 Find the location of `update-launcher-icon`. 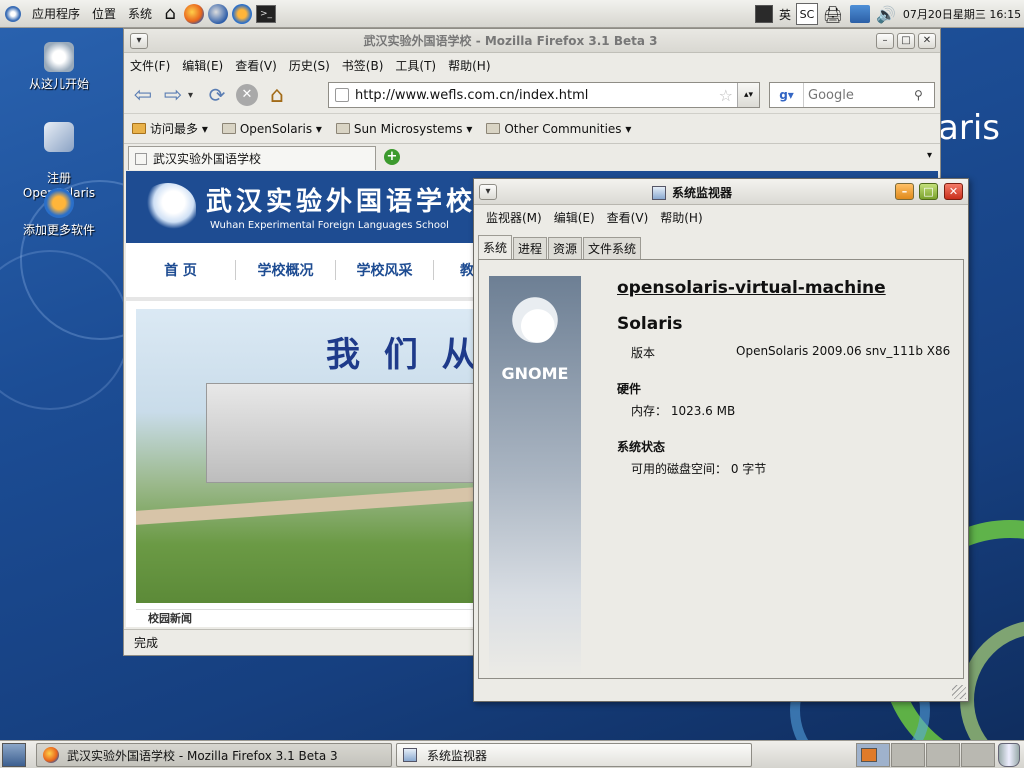

update-launcher-icon is located at coordinates (242, 14).